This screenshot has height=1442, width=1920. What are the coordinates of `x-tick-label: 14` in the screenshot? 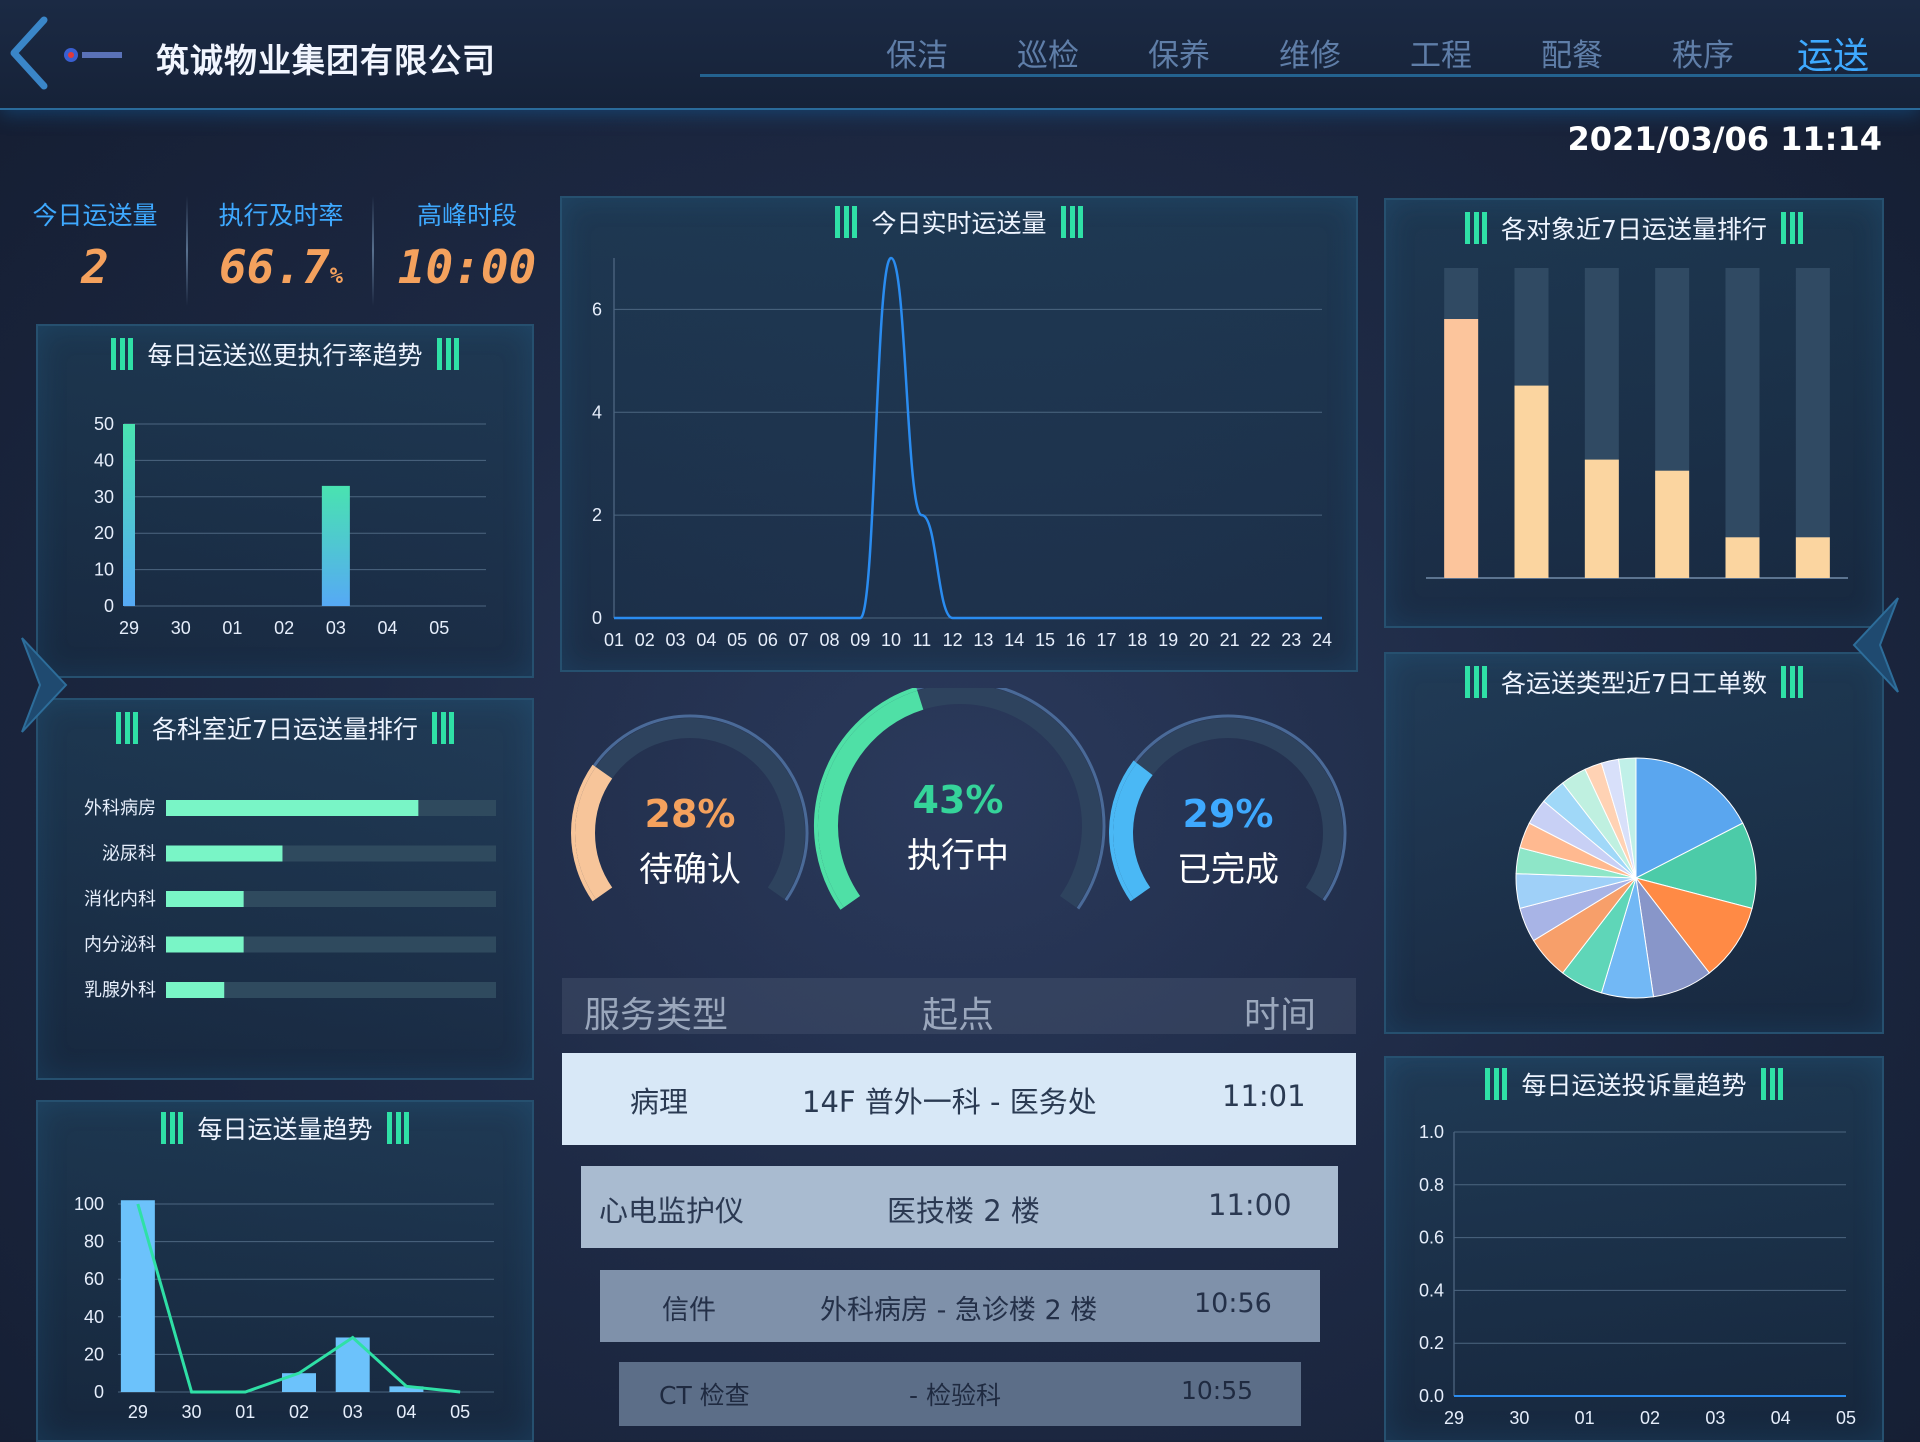 It's located at (1014, 640).